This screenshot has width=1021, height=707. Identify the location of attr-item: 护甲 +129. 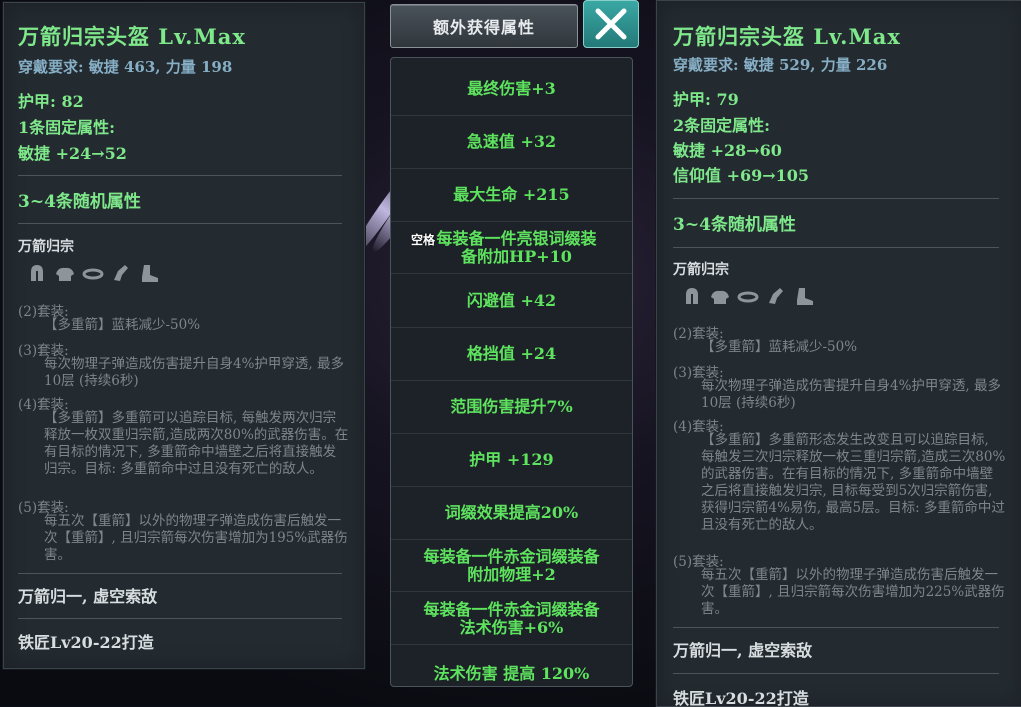
(511, 460).